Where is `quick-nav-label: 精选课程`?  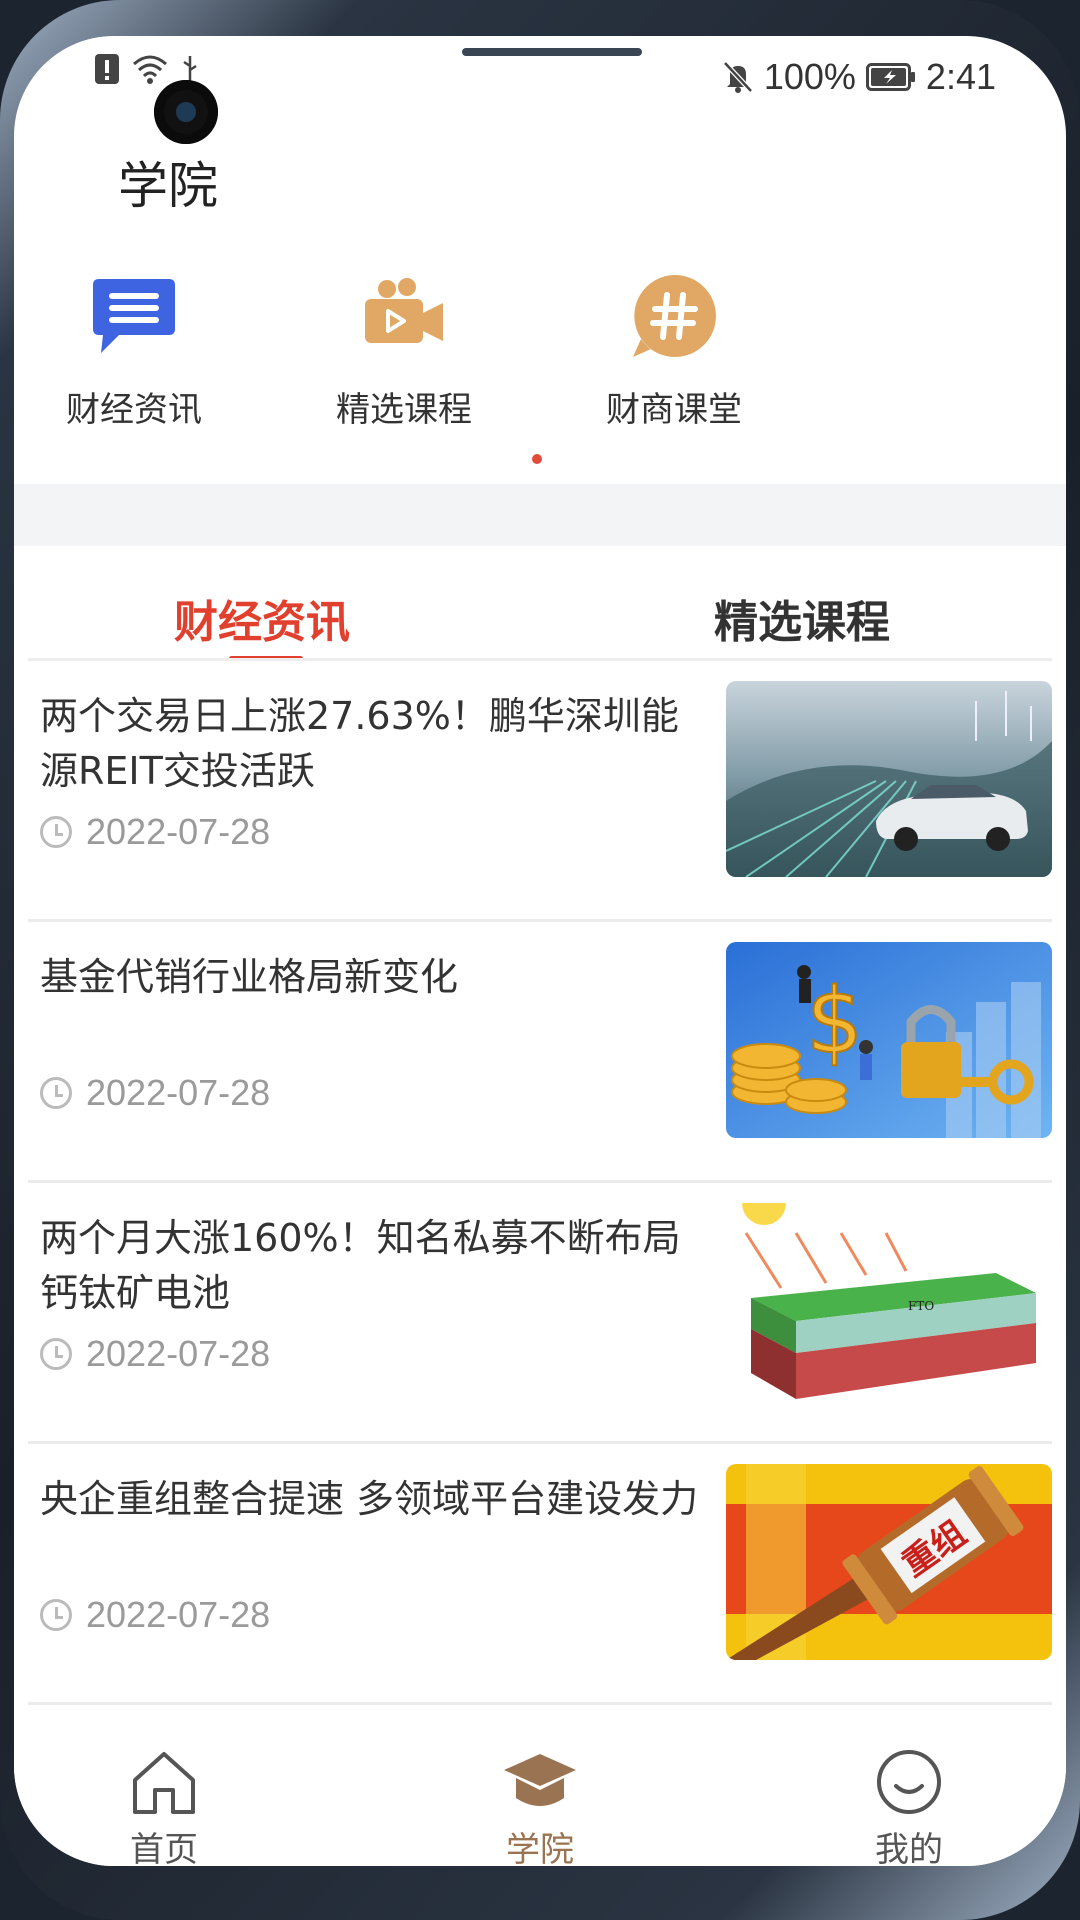
quick-nav-label: 精选课程 is located at coordinates (404, 410).